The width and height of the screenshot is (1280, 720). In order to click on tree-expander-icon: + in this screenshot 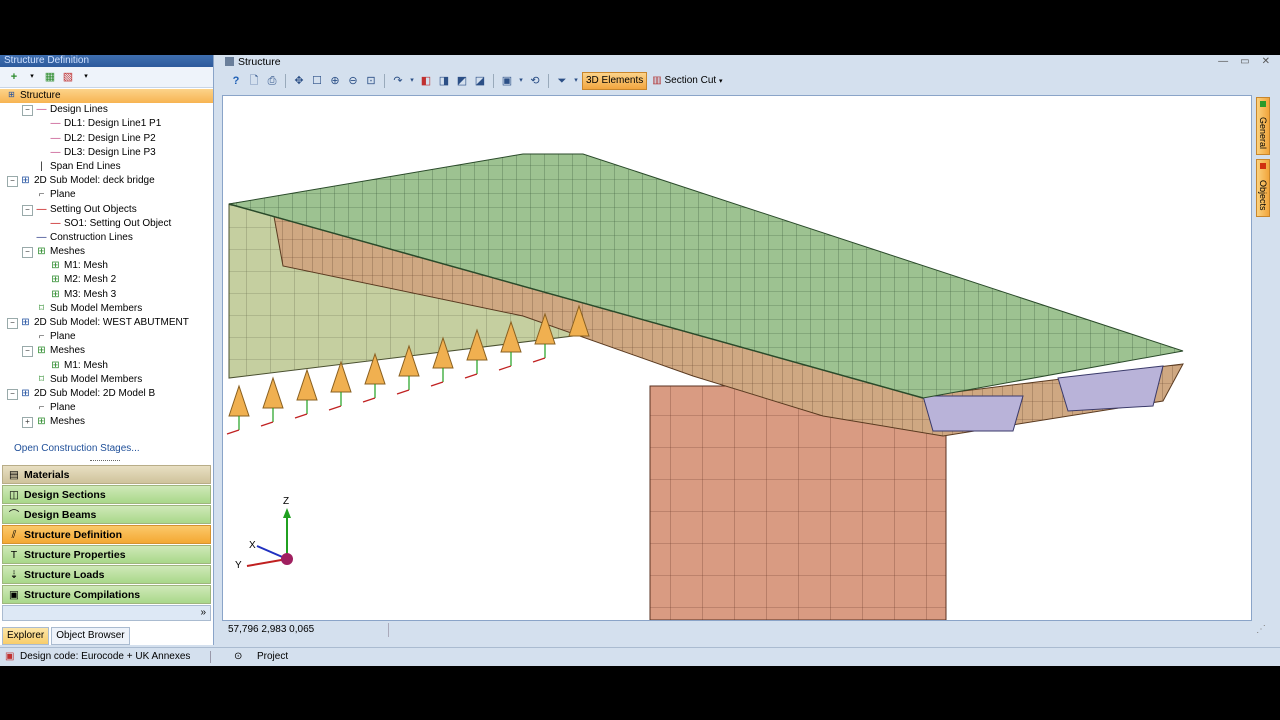, I will do `click(27, 423)`.